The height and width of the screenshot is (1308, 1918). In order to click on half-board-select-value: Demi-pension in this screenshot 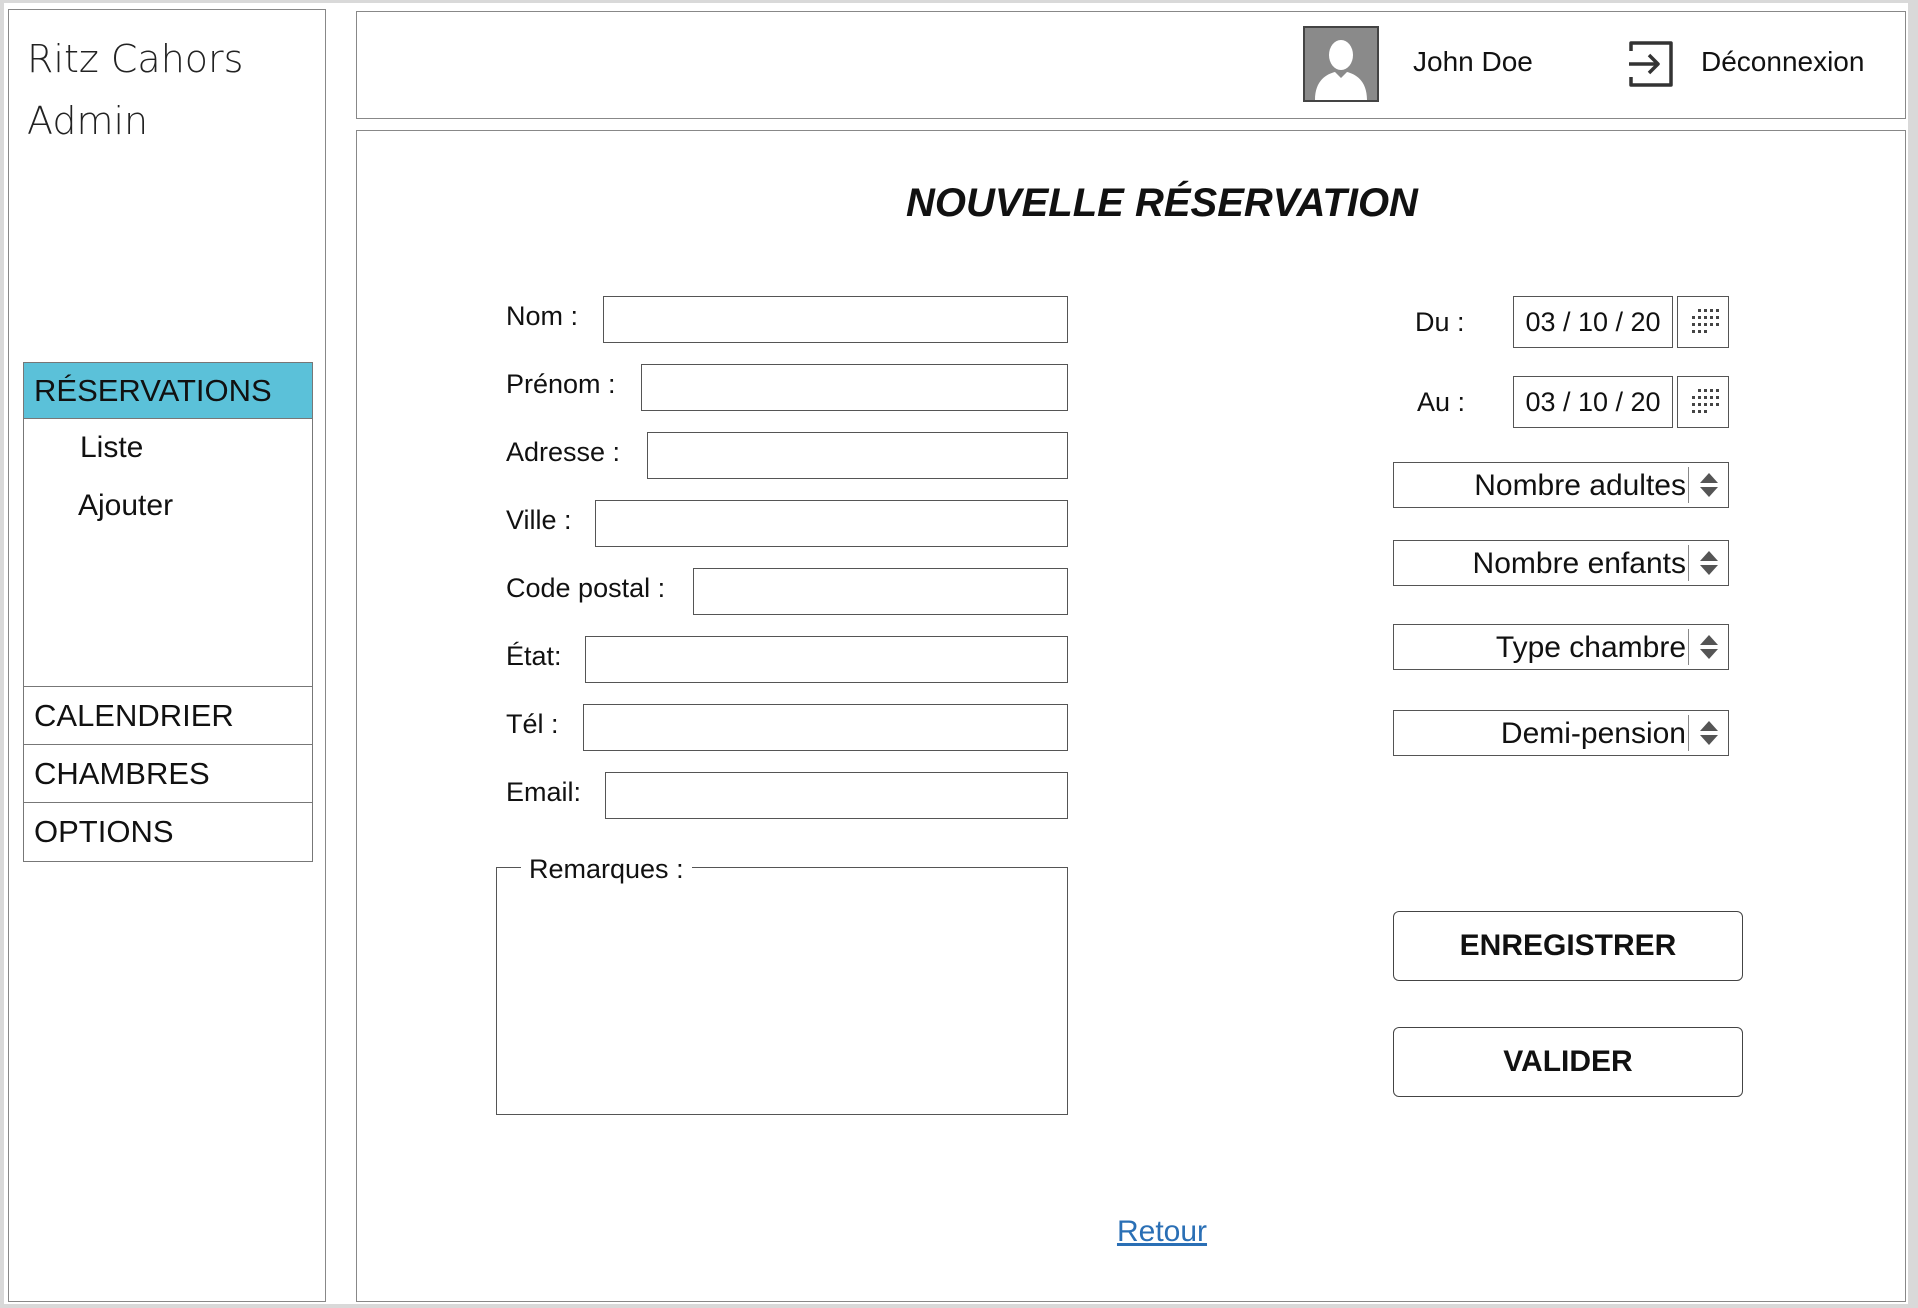, I will do `click(1593, 733)`.